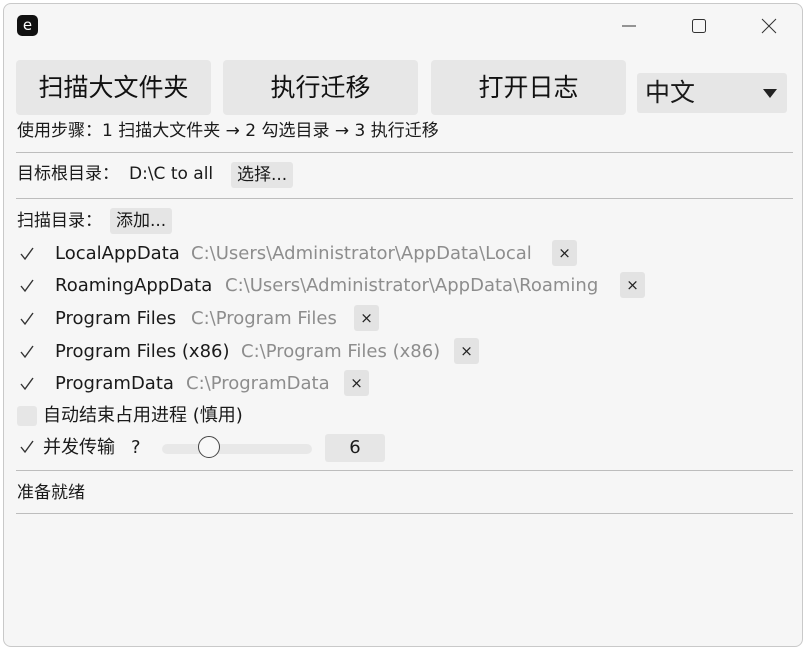  I want to click on dir-name: Program Files, so click(116, 318).